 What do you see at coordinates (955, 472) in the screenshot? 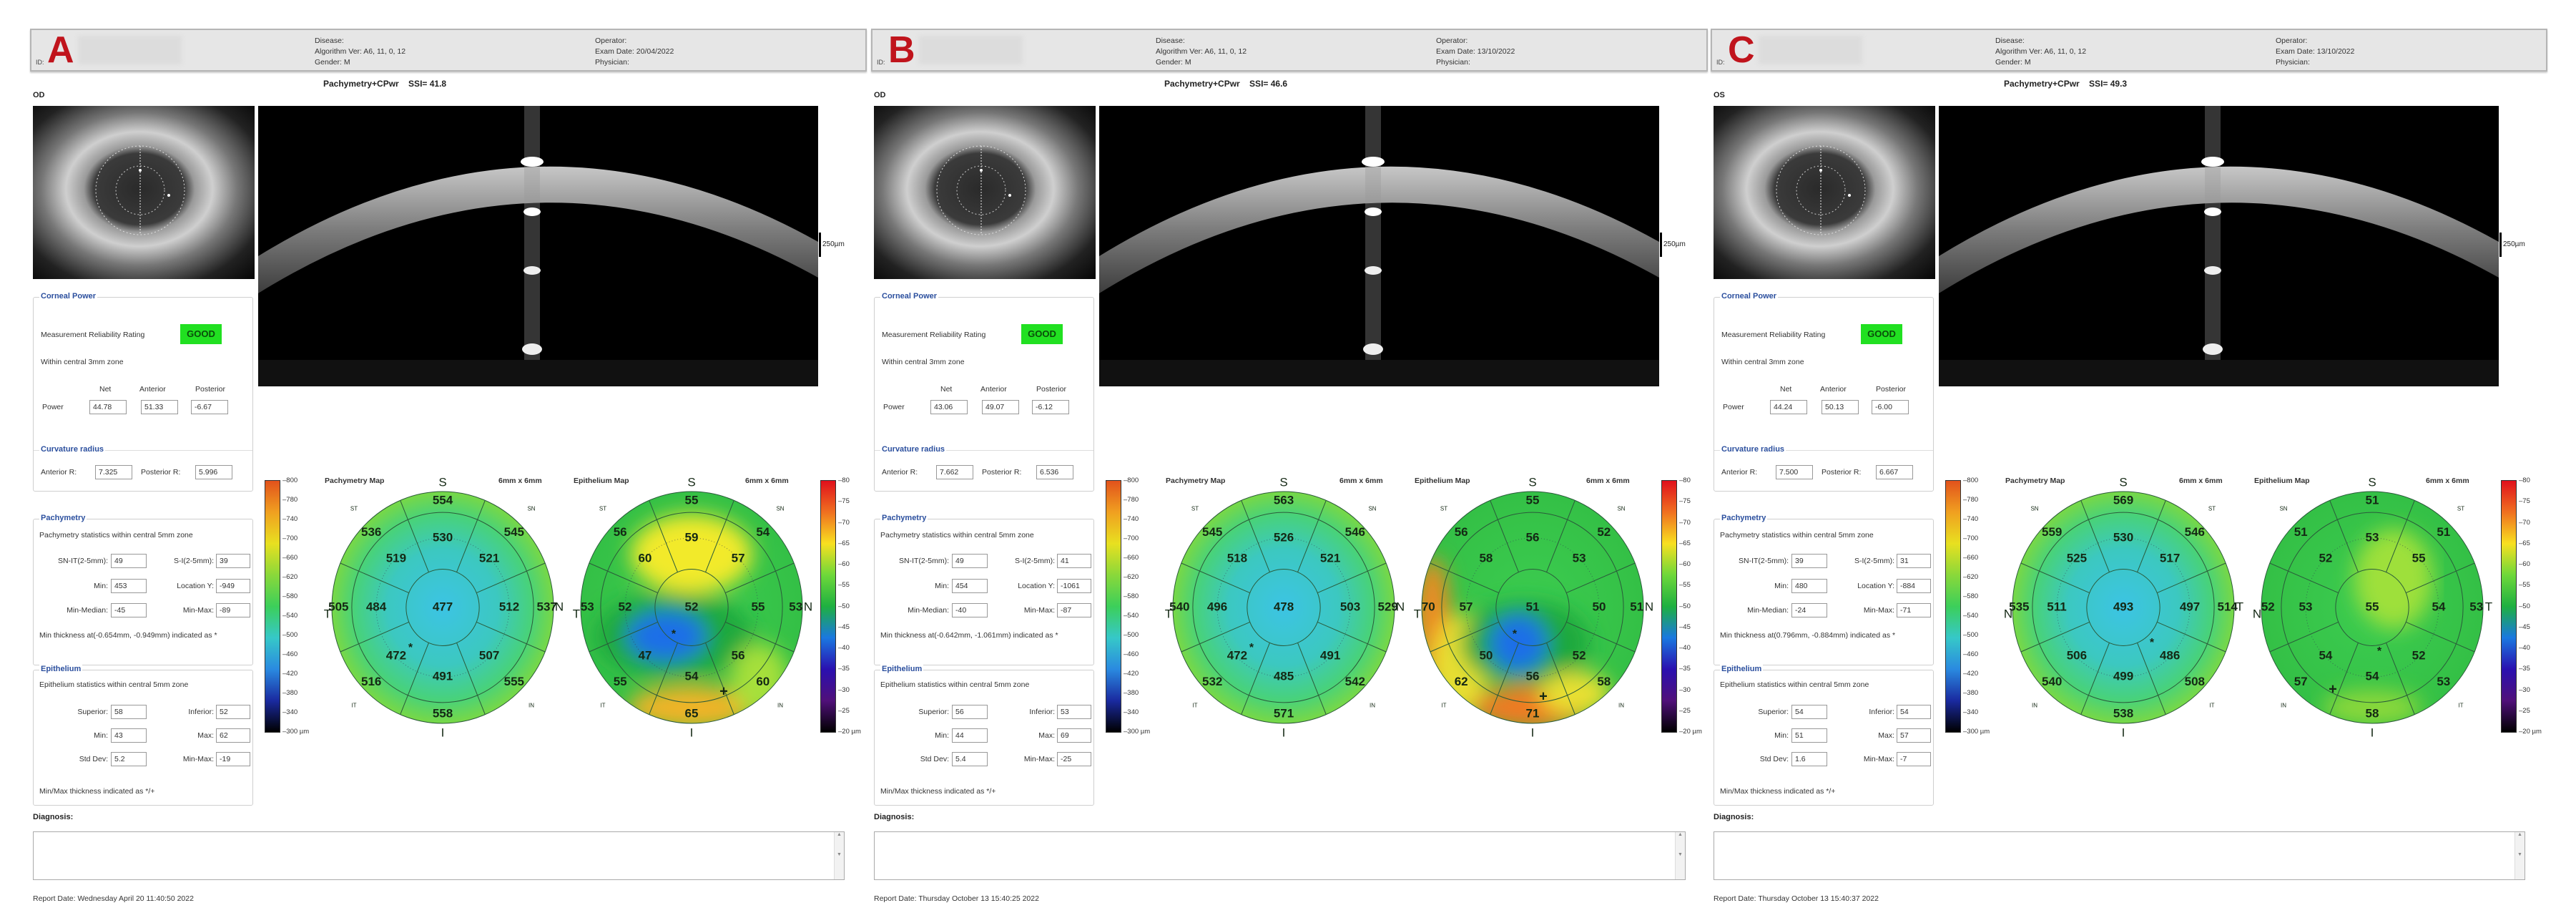
I see `anterior-r-value: 7.662` at bounding box center [955, 472].